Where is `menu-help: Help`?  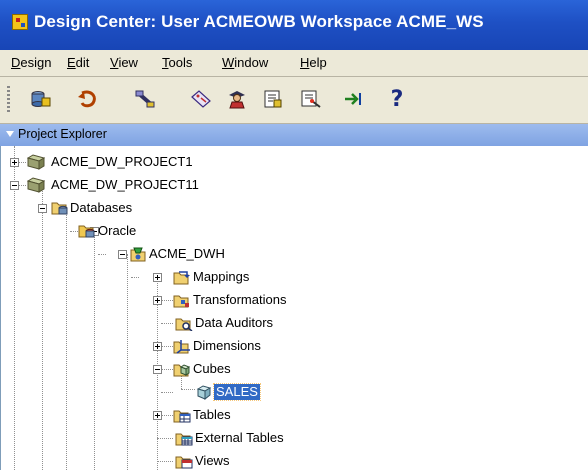 menu-help: Help is located at coordinates (313, 62).